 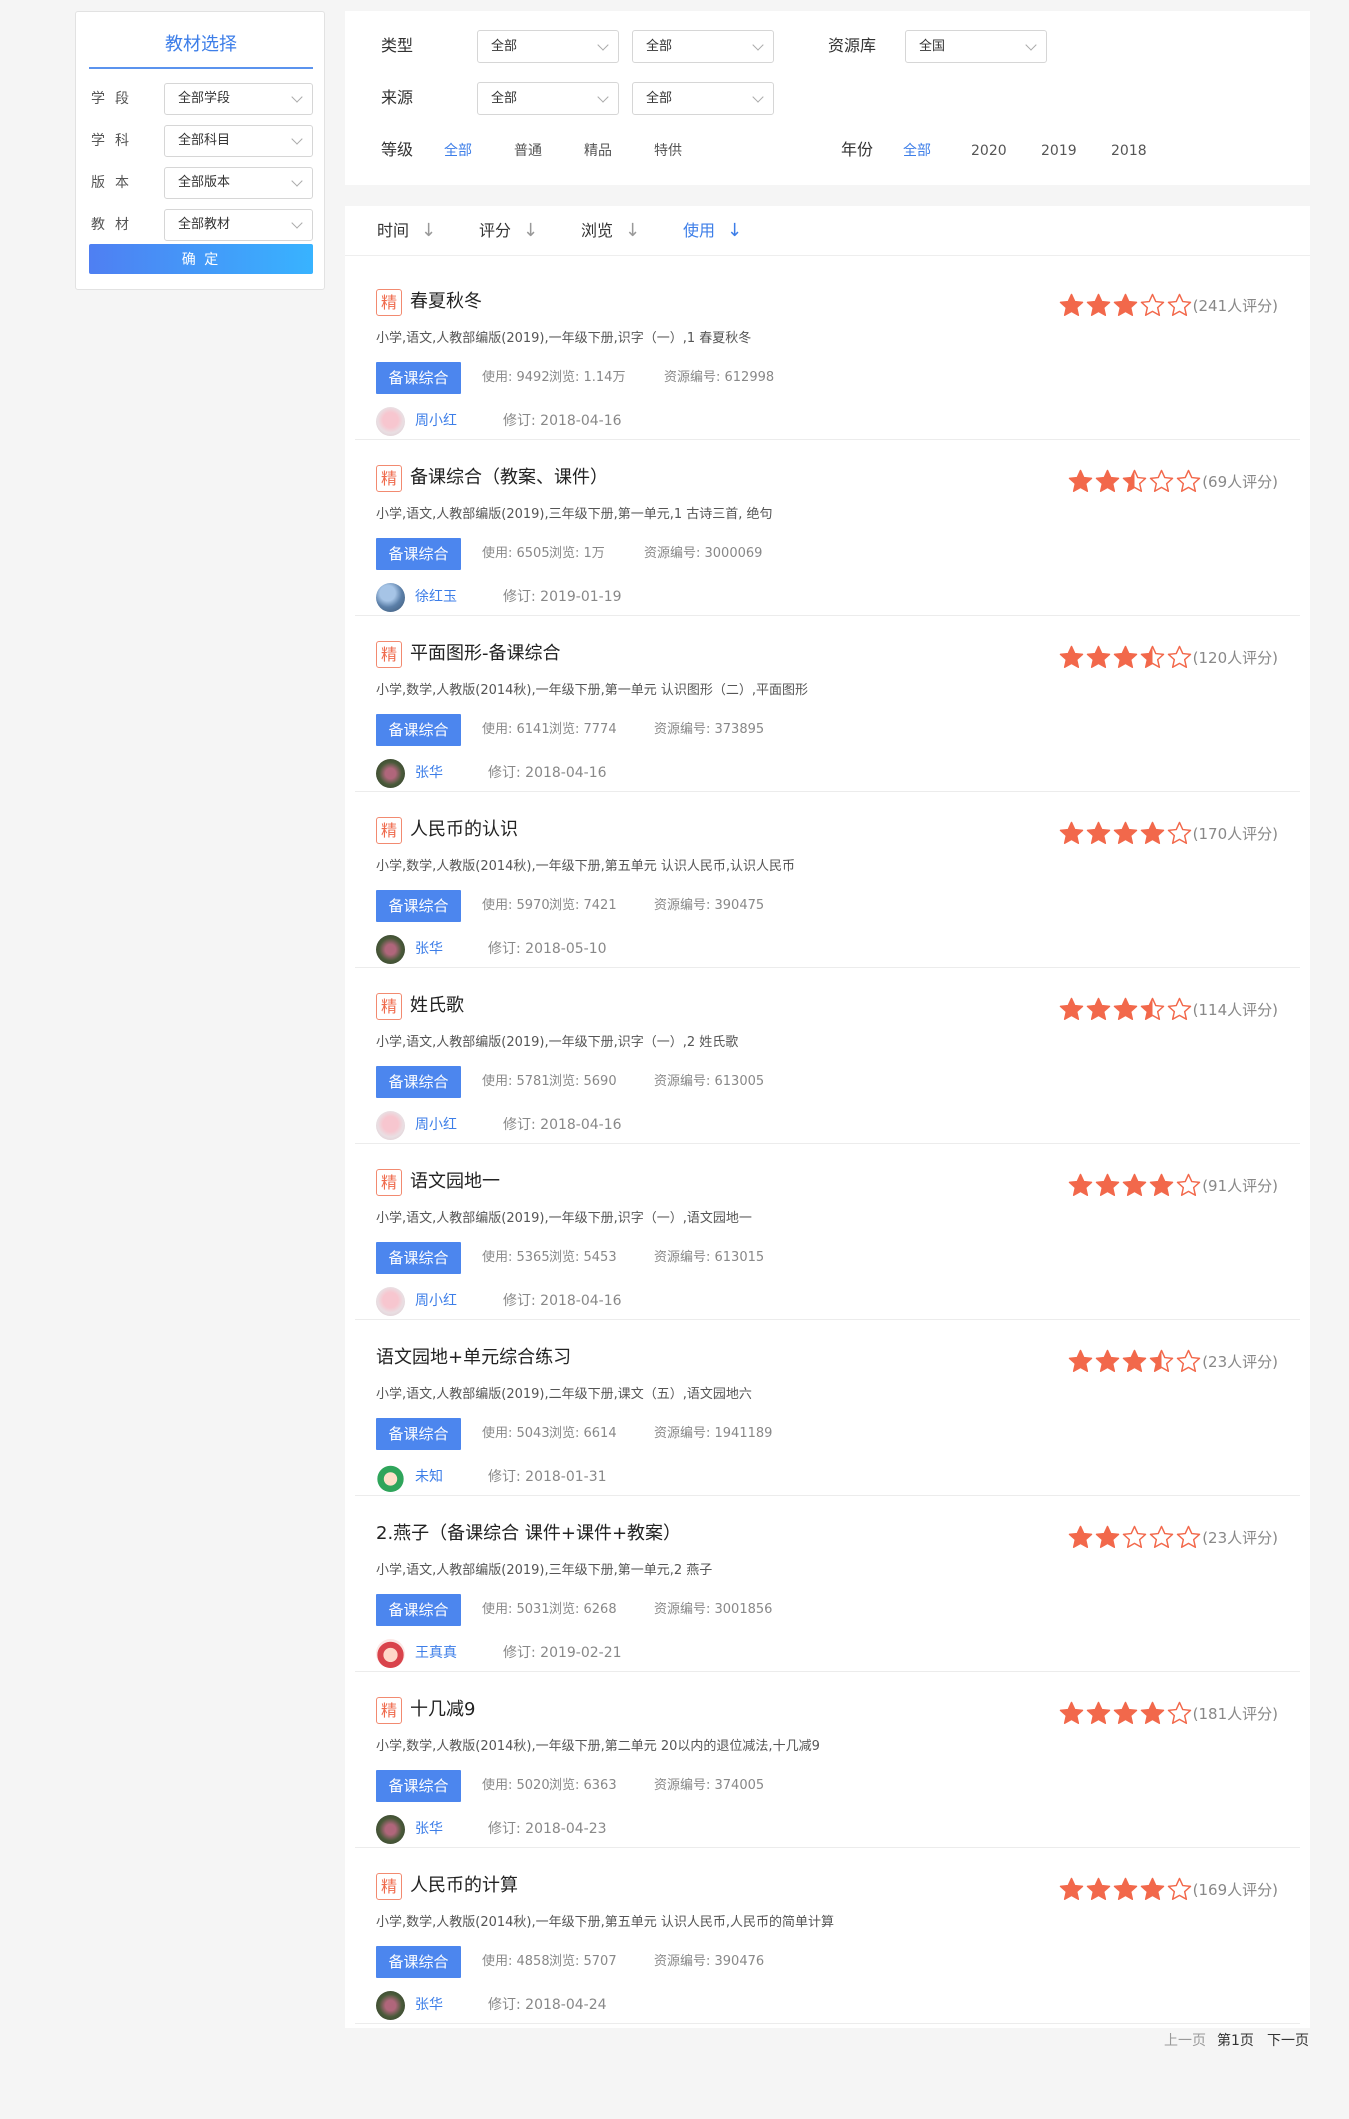 I want to click on author-name: 徐红玉, so click(x=436, y=597).